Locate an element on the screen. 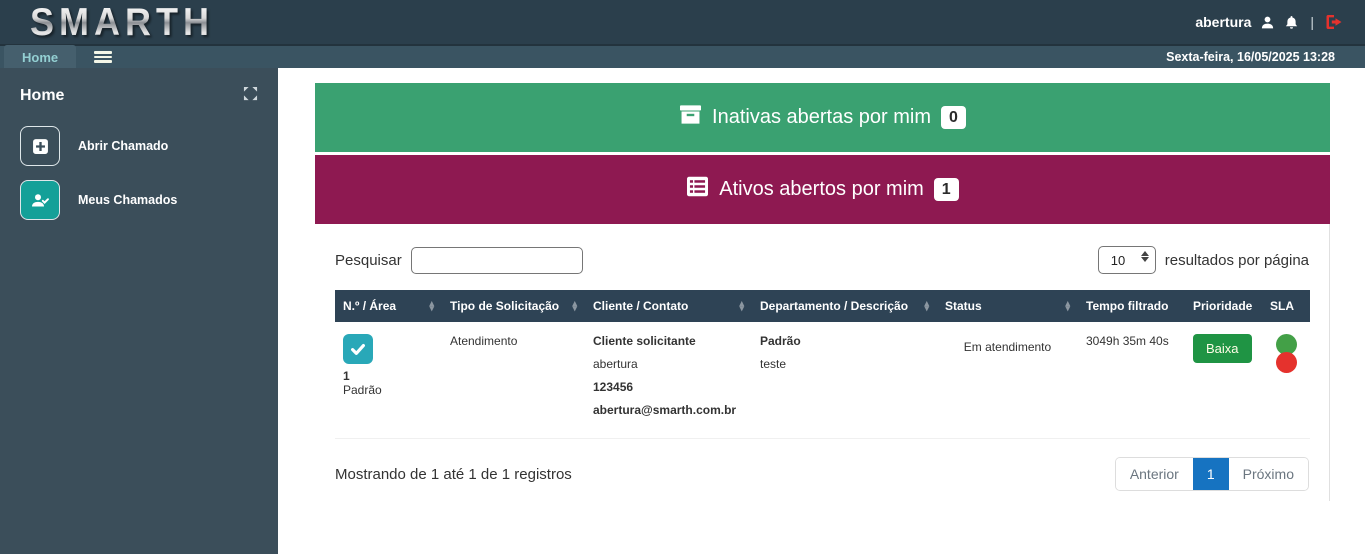  sidebar-item-meus-chamados: Meus Chamados is located at coordinates (139, 200).